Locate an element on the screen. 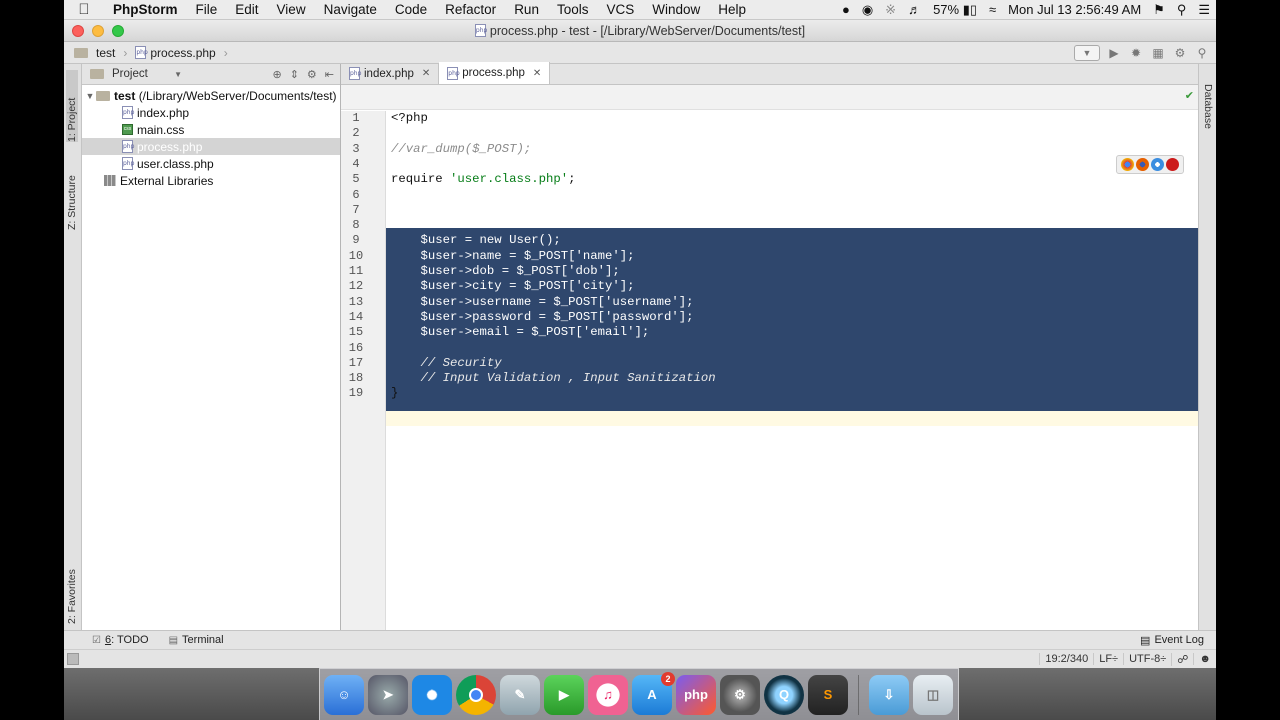 The height and width of the screenshot is (720, 1280). line-number: 3 is located at coordinates (356, 148).